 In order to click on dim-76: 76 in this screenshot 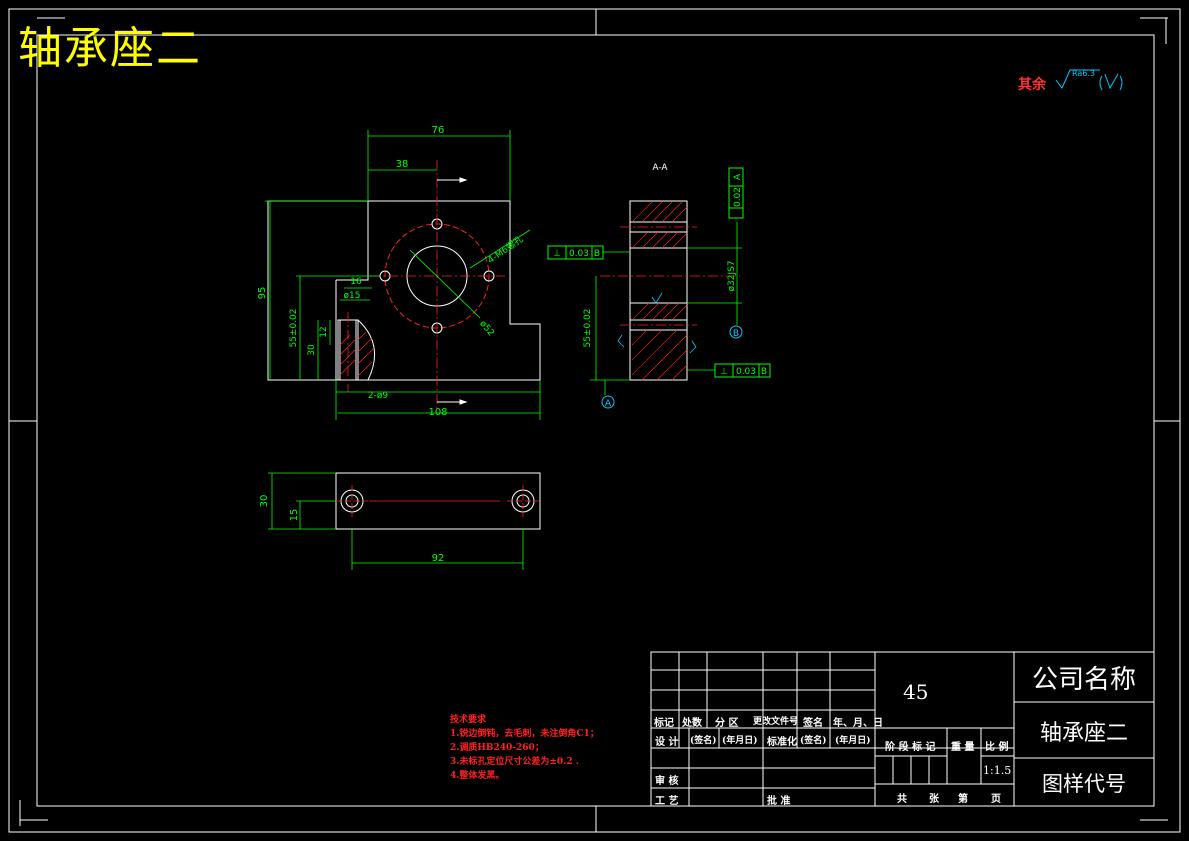, I will do `click(438, 130)`.